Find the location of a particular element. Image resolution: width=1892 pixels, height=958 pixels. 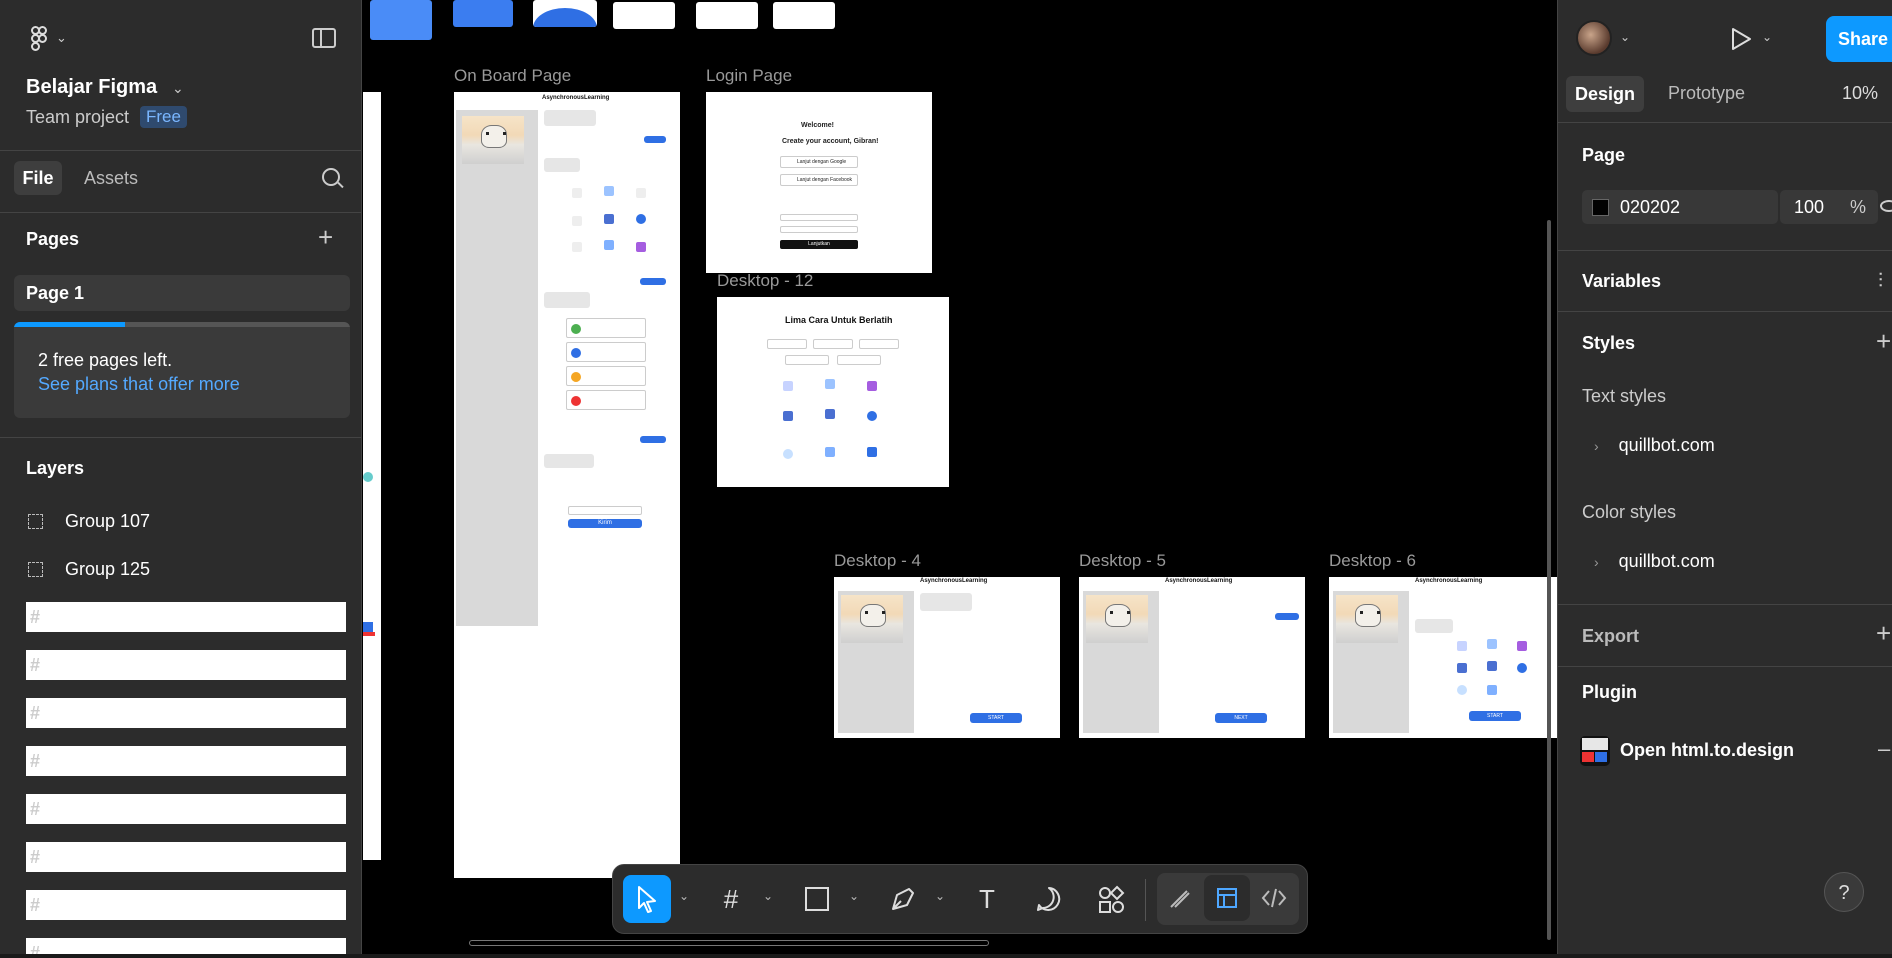

layer-item: Group 107 is located at coordinates (186, 521).